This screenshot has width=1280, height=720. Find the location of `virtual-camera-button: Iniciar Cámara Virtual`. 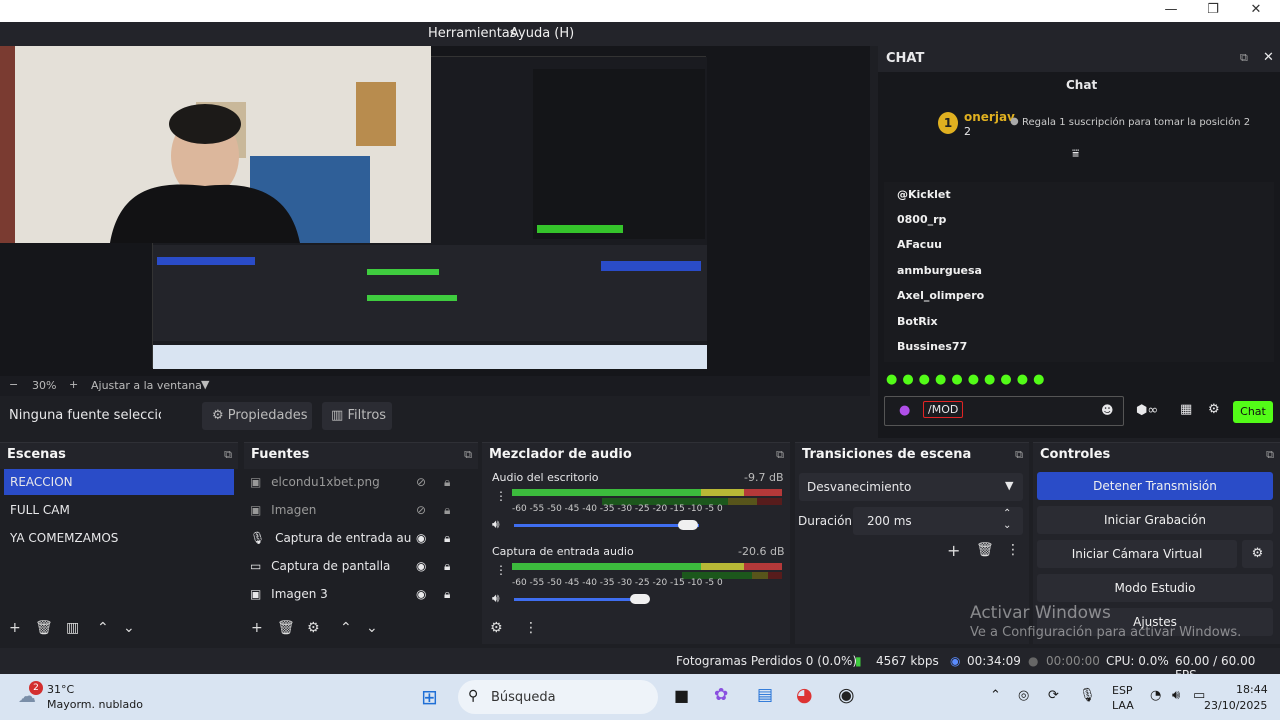

virtual-camera-button: Iniciar Cámara Virtual is located at coordinates (1137, 554).